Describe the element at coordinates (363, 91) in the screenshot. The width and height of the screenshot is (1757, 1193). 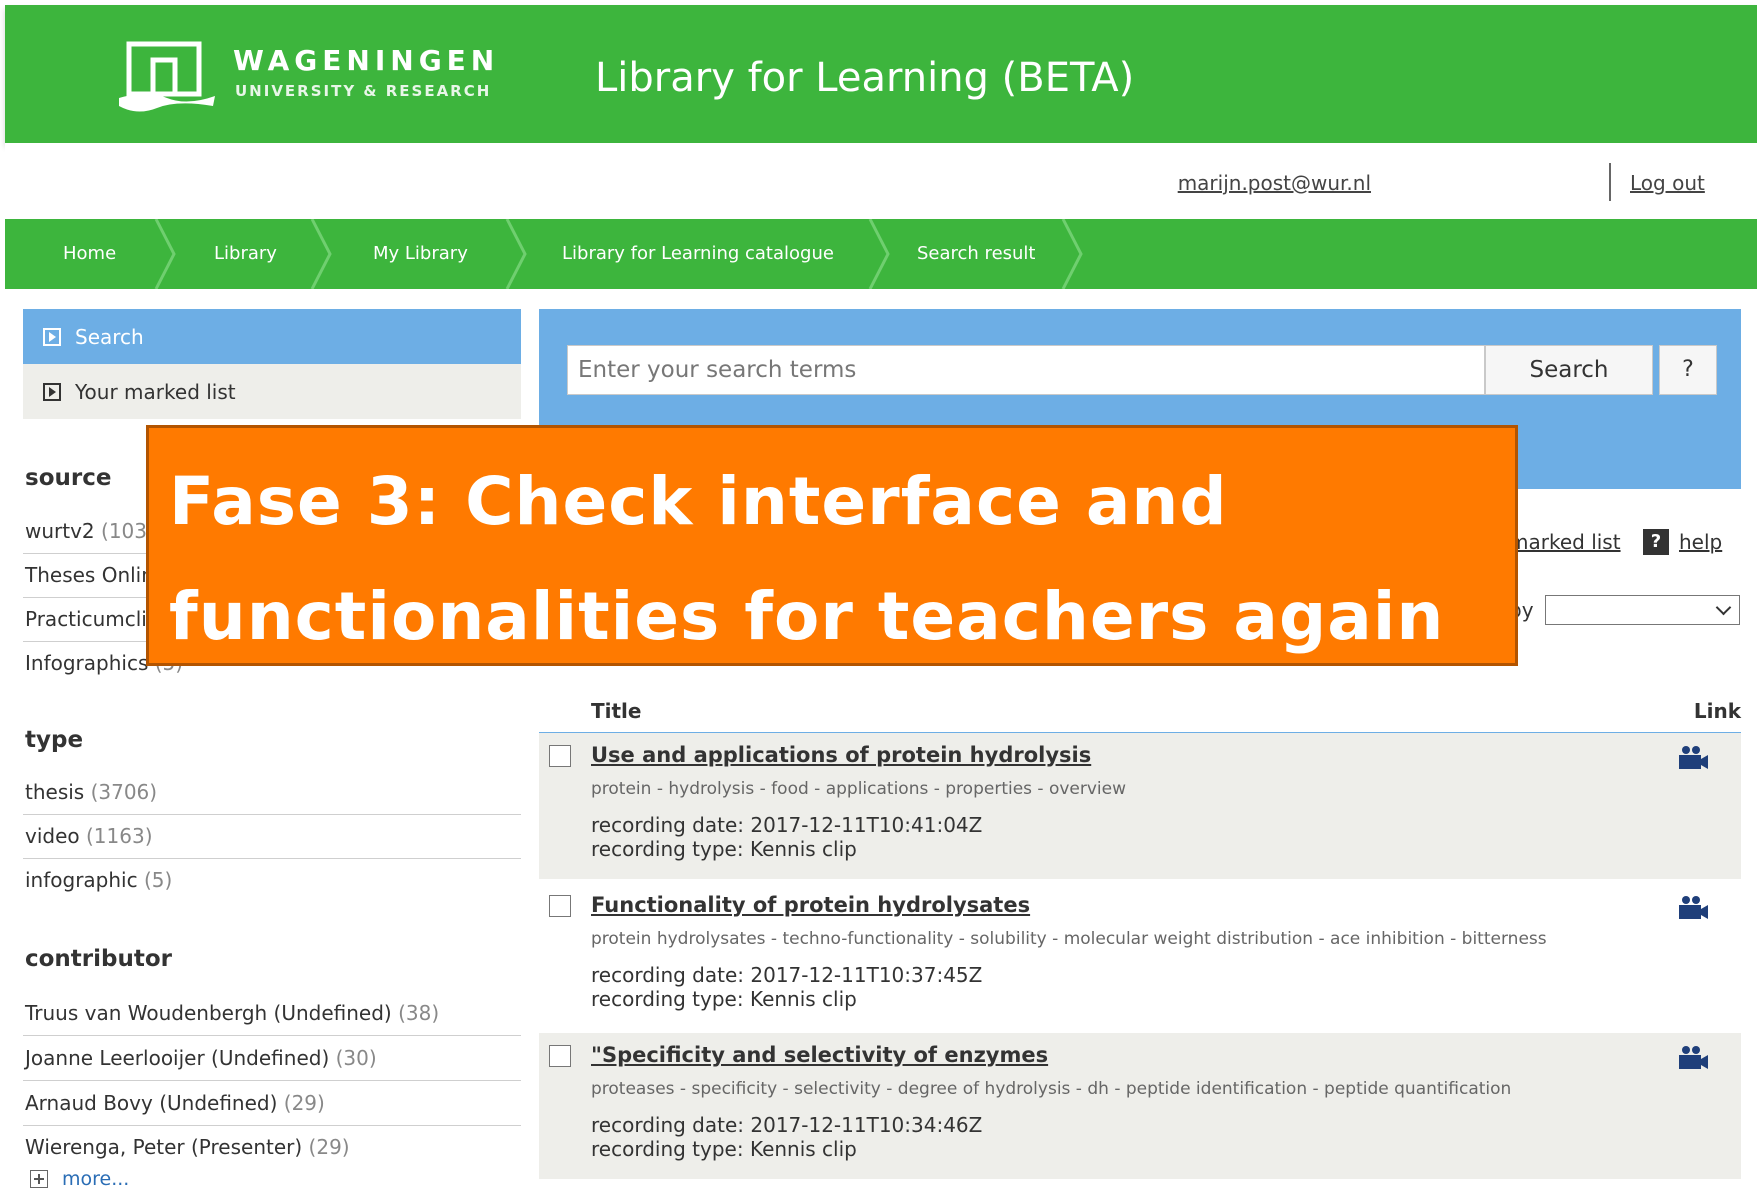
I see `logo-subtitle: UNIVERSITY & RESEARCH` at that location.